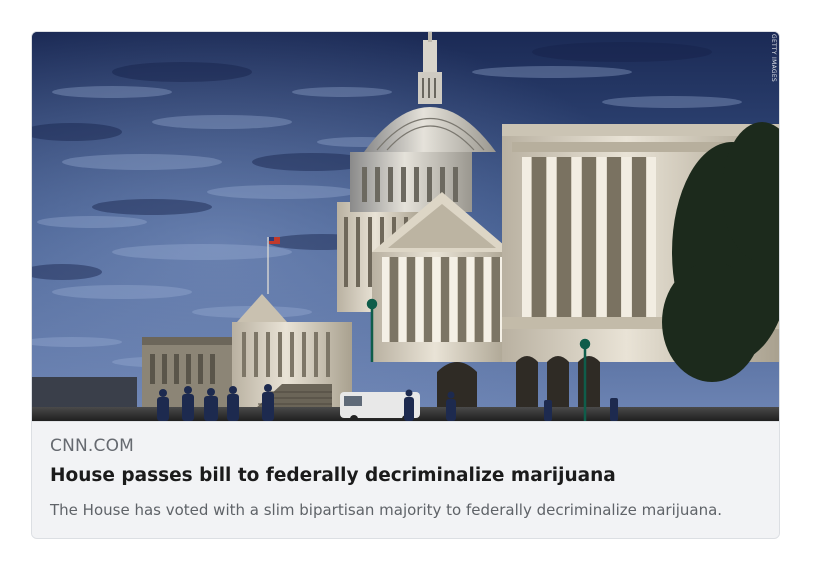  I want to click on source-domain: CNN.COM, so click(92, 446).